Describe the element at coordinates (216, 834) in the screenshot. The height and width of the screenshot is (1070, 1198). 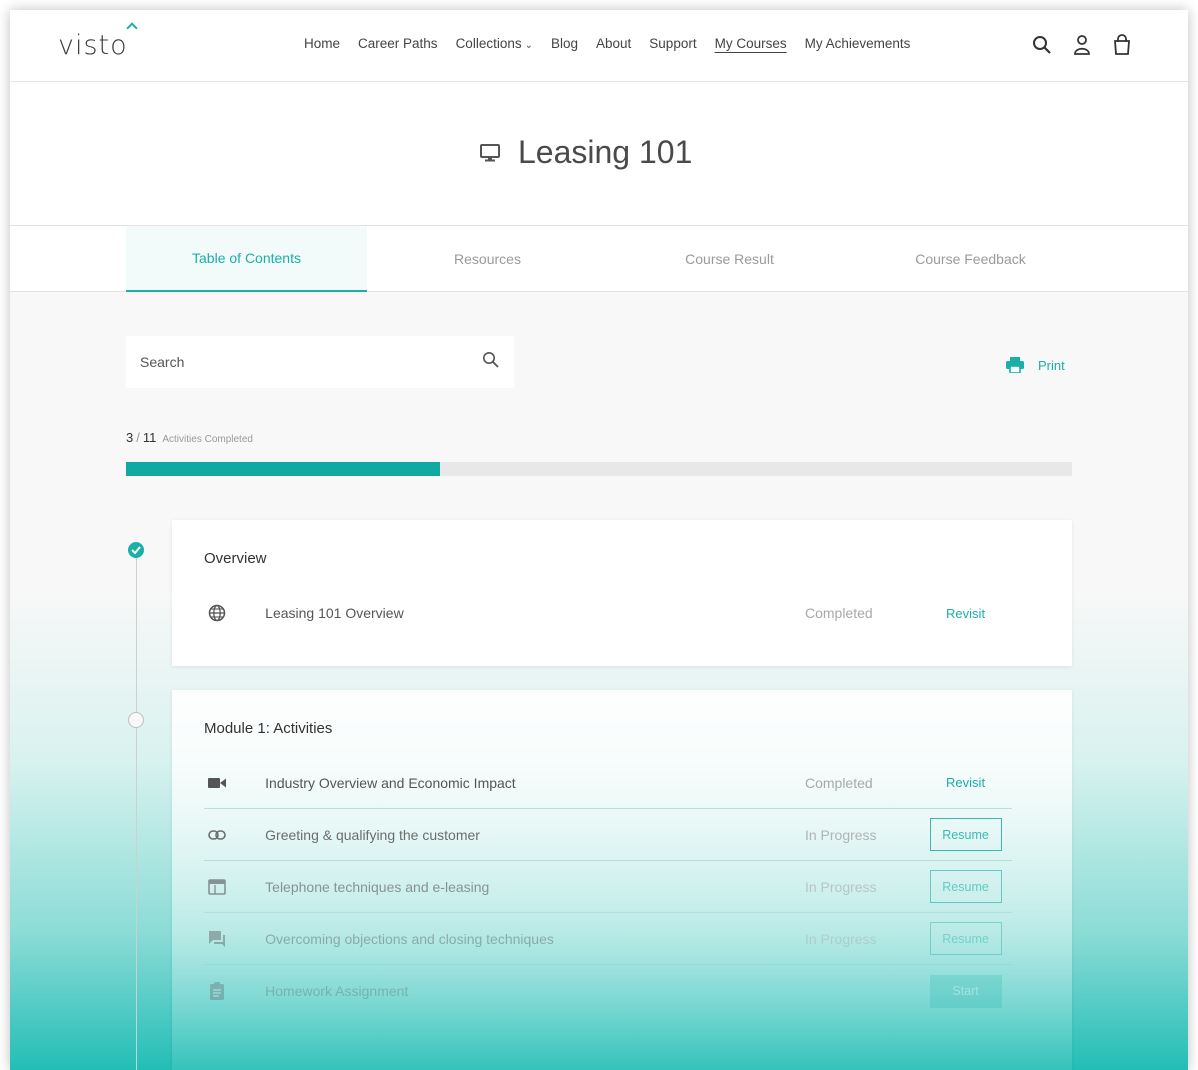
I see `link-icon` at that location.